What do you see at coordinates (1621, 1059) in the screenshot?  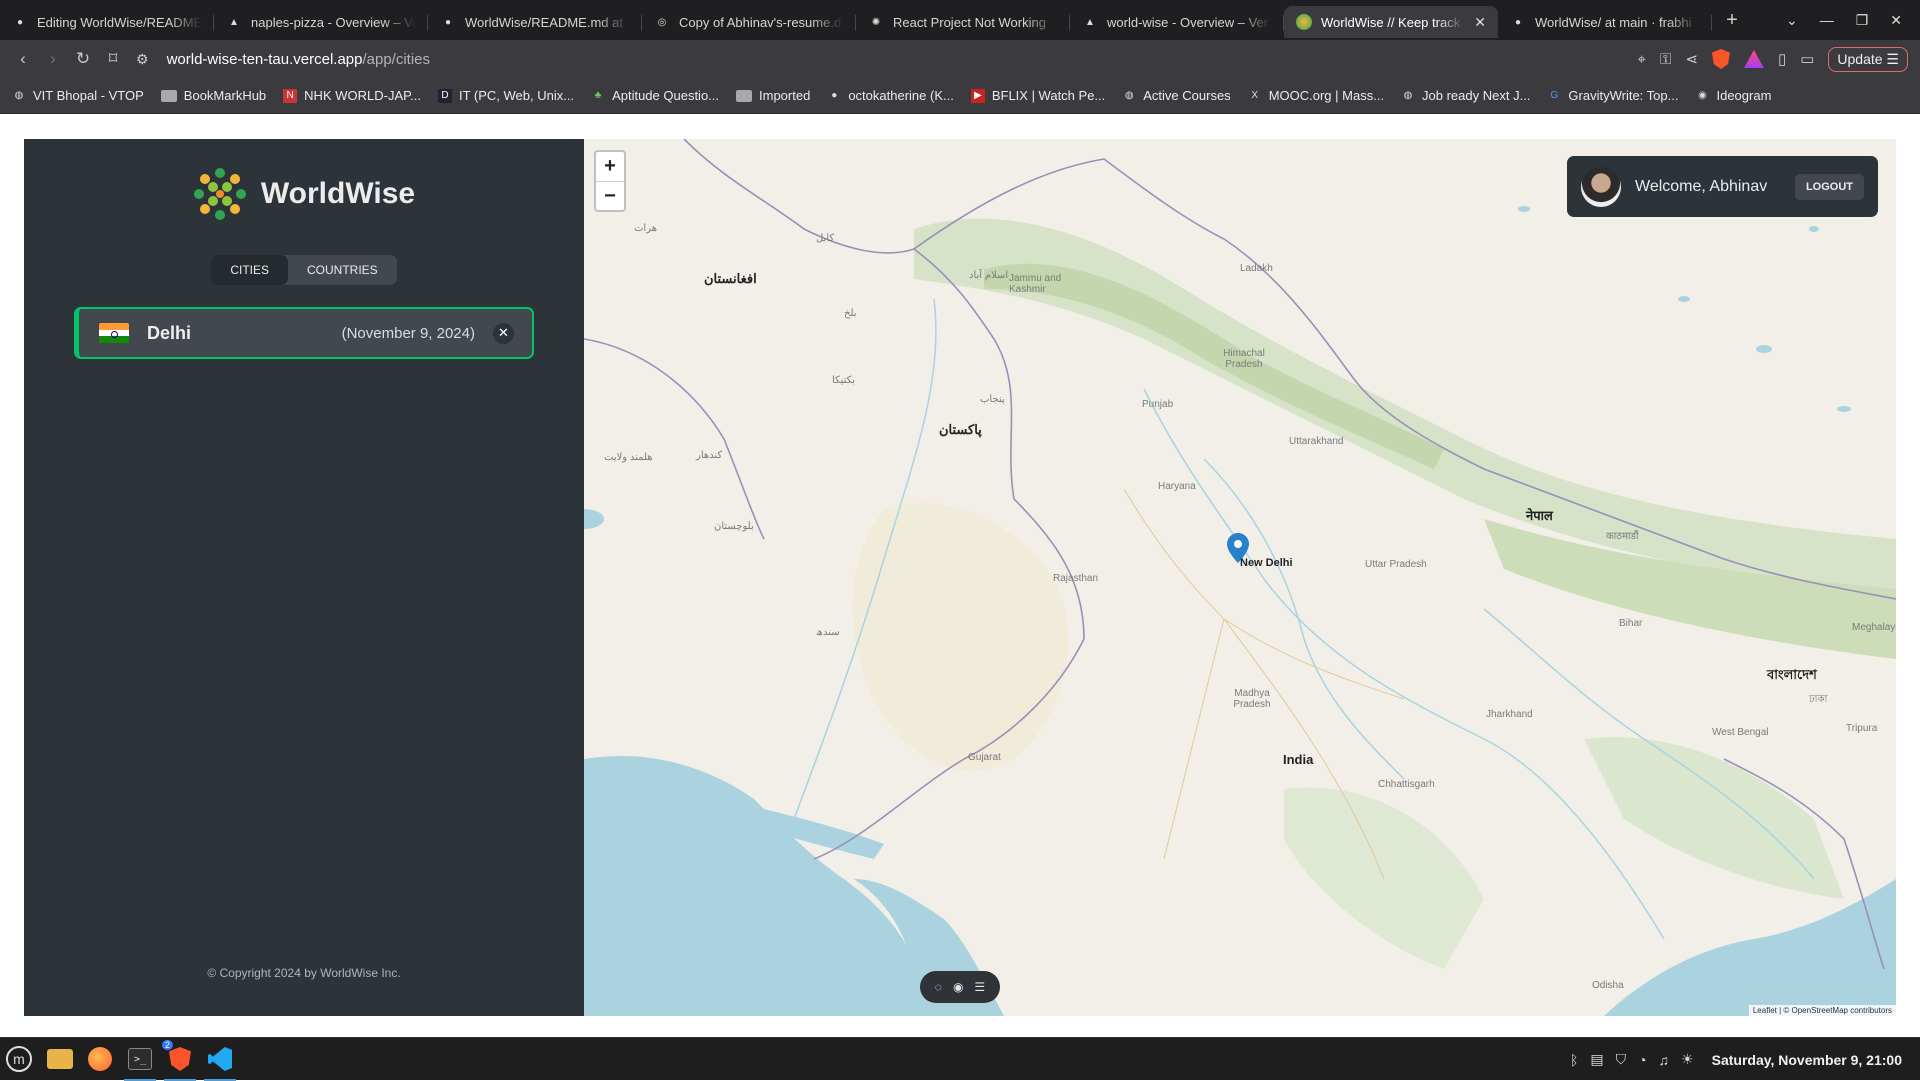 I see `shield-icon: ⛉` at bounding box center [1621, 1059].